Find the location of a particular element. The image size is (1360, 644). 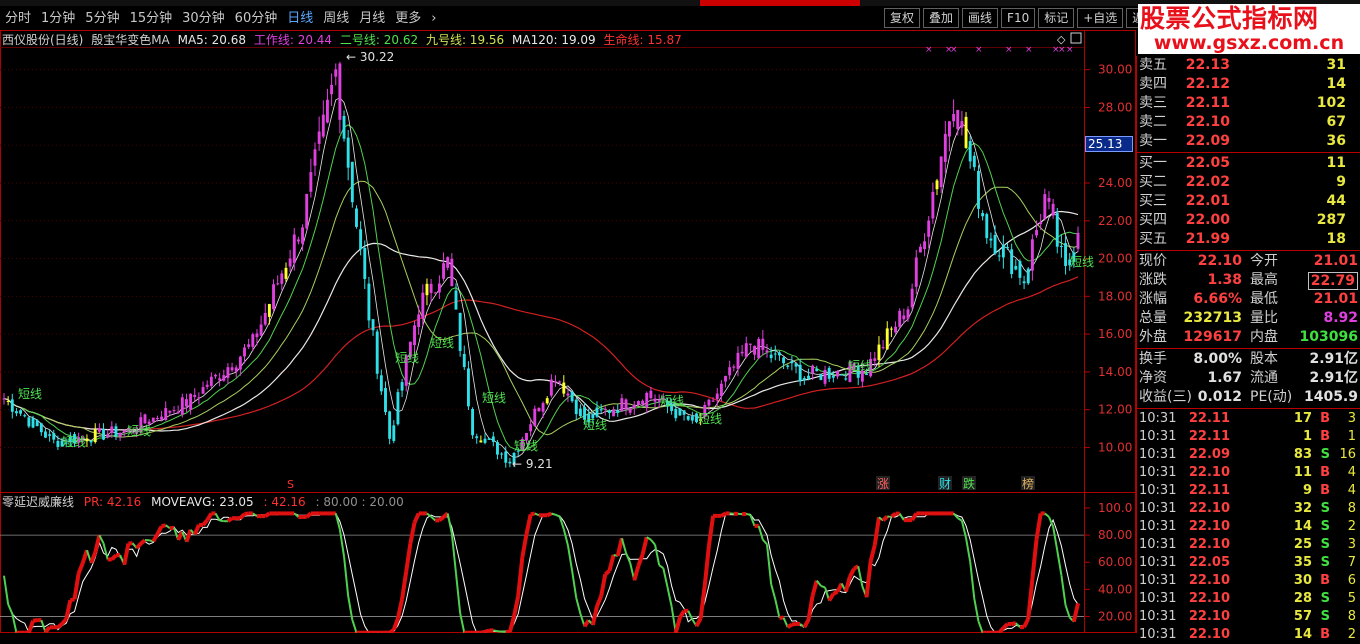

stat-value: 1.38 is located at coordinates (1224, 280).